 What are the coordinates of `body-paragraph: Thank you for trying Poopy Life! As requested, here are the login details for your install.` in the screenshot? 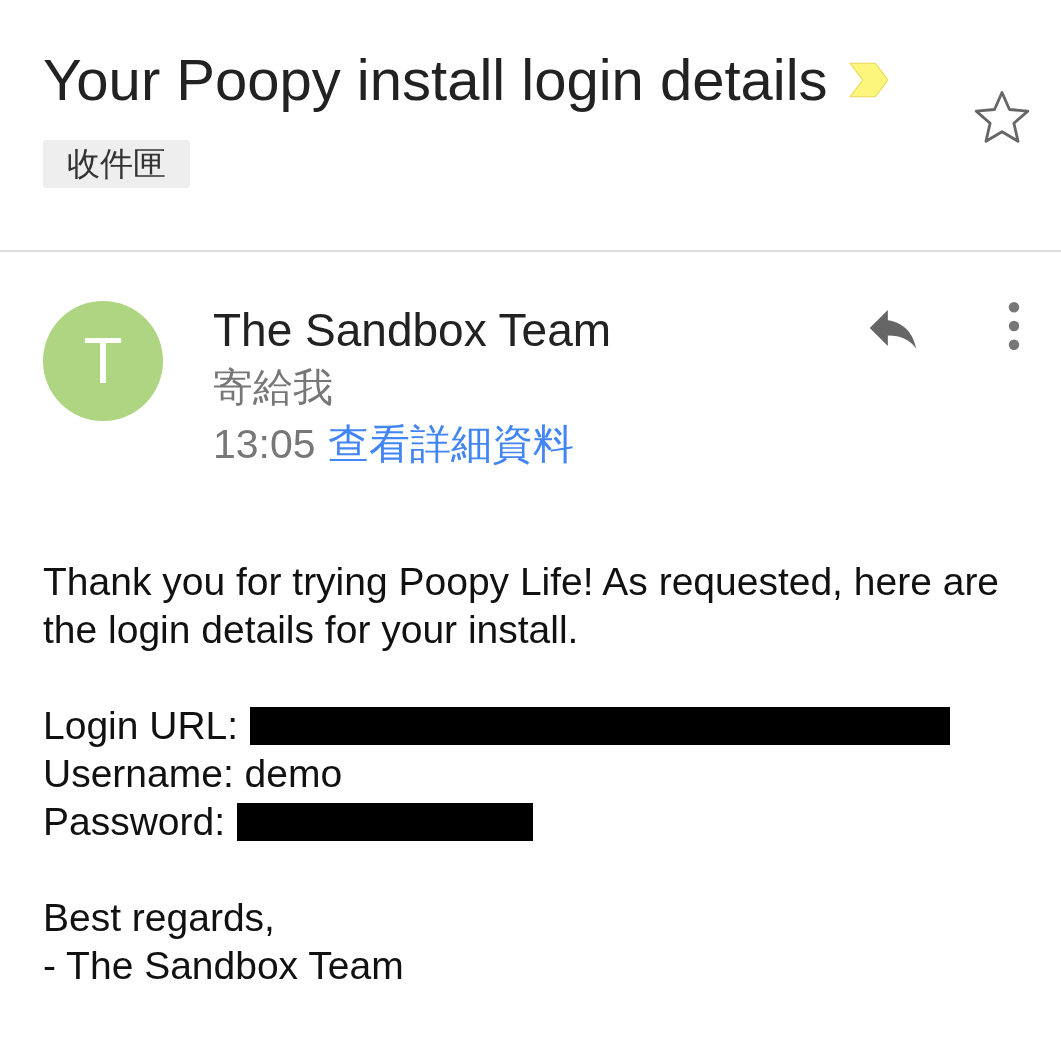 It's located at (522, 606).